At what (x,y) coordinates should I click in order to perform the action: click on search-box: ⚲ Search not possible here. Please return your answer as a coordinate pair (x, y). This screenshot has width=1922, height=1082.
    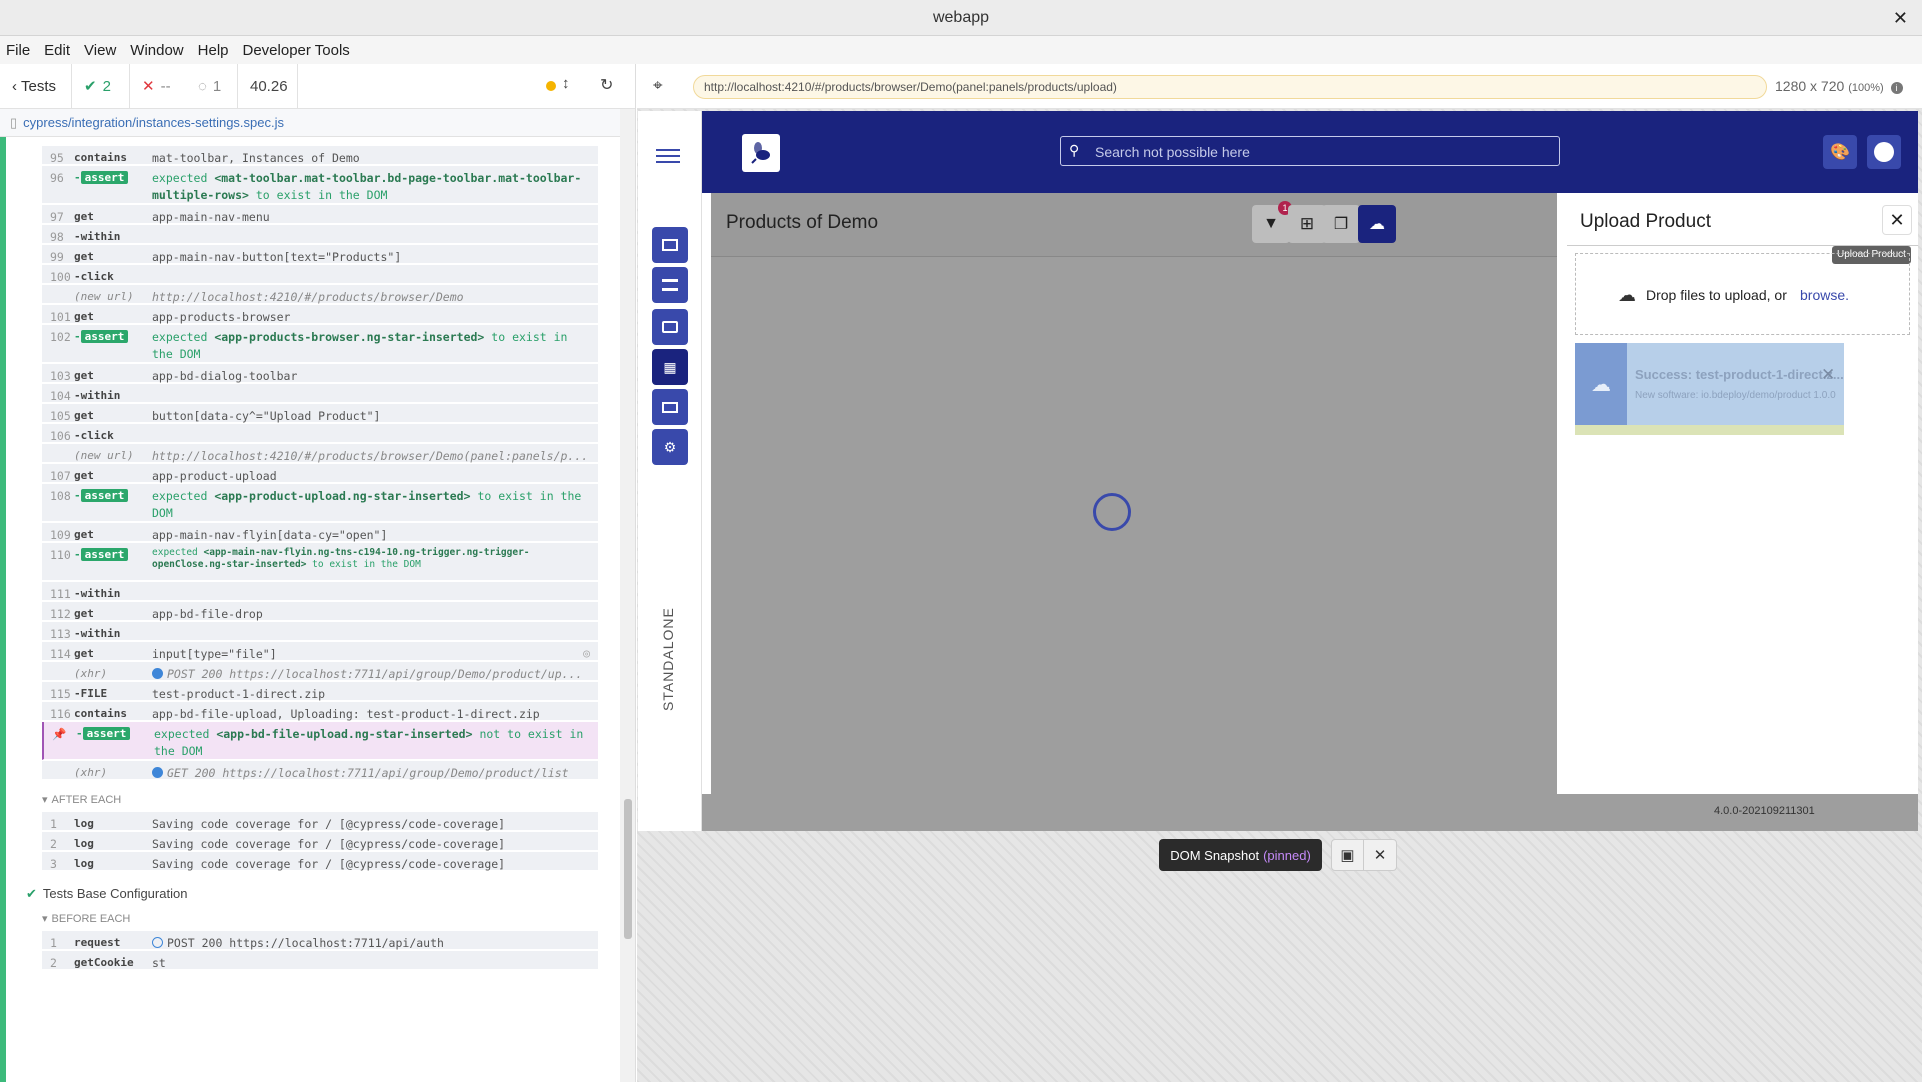
    Looking at the image, I should click on (1310, 151).